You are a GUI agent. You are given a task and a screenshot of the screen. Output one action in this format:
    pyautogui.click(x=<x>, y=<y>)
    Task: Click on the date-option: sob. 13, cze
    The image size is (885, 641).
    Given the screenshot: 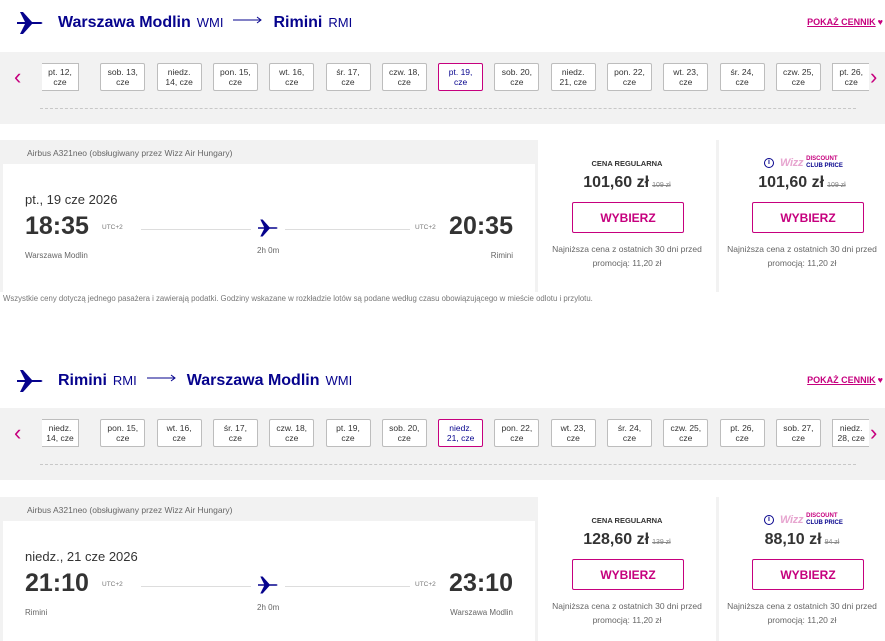 What is the action you would take?
    pyautogui.click(x=123, y=77)
    